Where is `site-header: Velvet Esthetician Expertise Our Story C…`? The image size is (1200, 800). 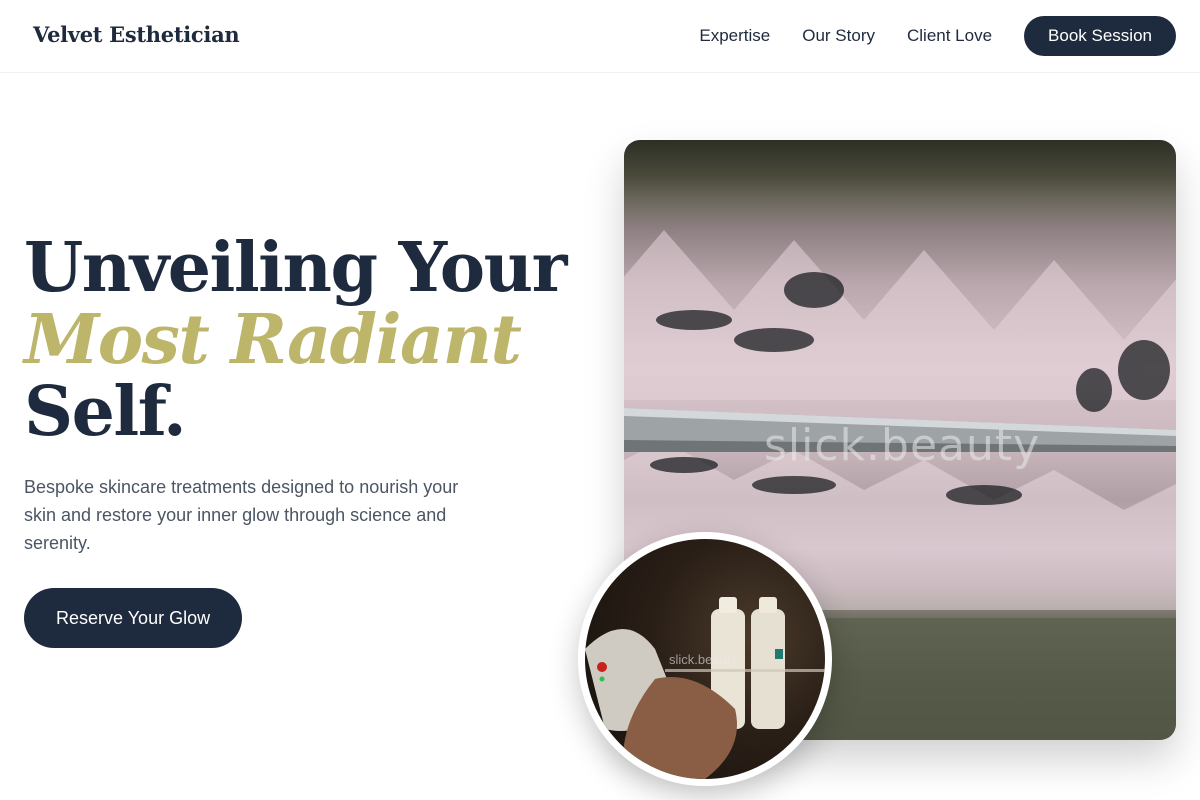
site-header: Velvet Esthetician Expertise Our Story C… is located at coordinates (600, 36).